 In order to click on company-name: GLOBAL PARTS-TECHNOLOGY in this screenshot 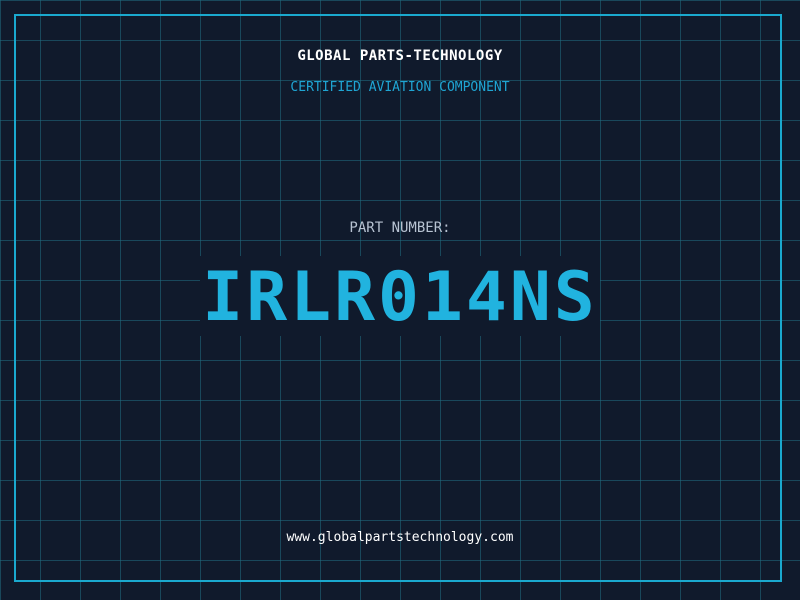, I will do `click(400, 56)`.